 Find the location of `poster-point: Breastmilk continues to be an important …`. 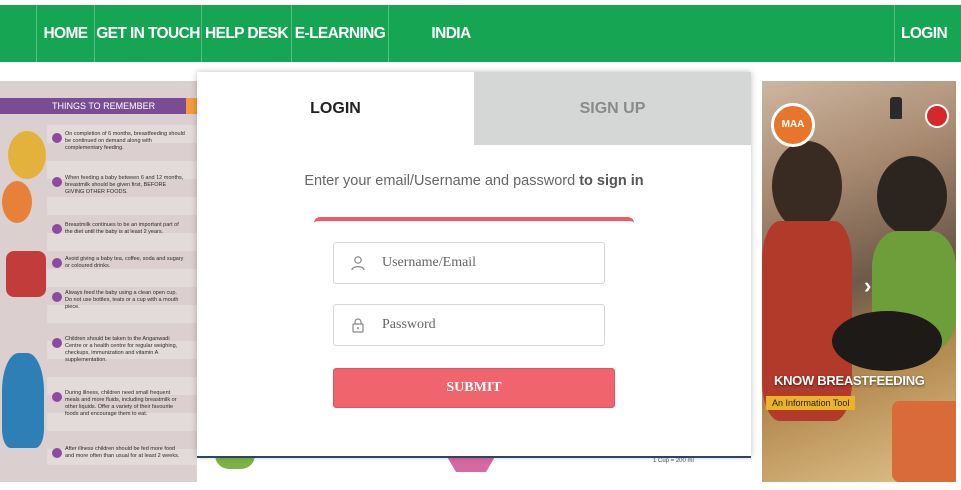

poster-point: Breastmilk continues to be an important … is located at coordinates (122, 228).